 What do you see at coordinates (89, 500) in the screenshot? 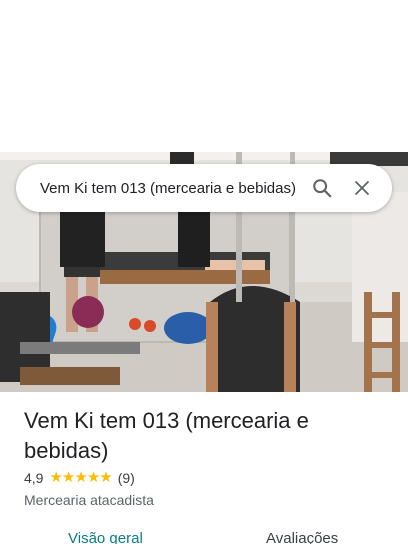
I see `place-category: Mercearia atacadista` at bounding box center [89, 500].